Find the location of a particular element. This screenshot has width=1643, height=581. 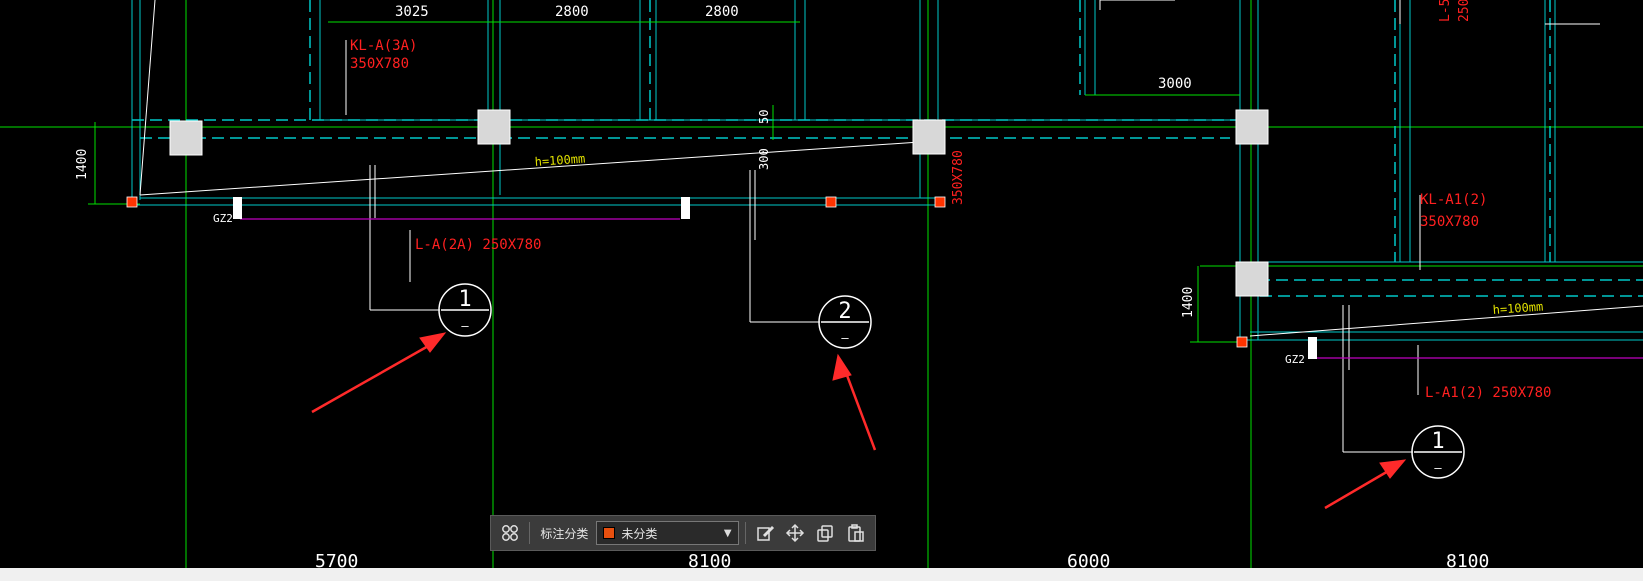

dim-1400-right: 1400 is located at coordinates (1188, 302).